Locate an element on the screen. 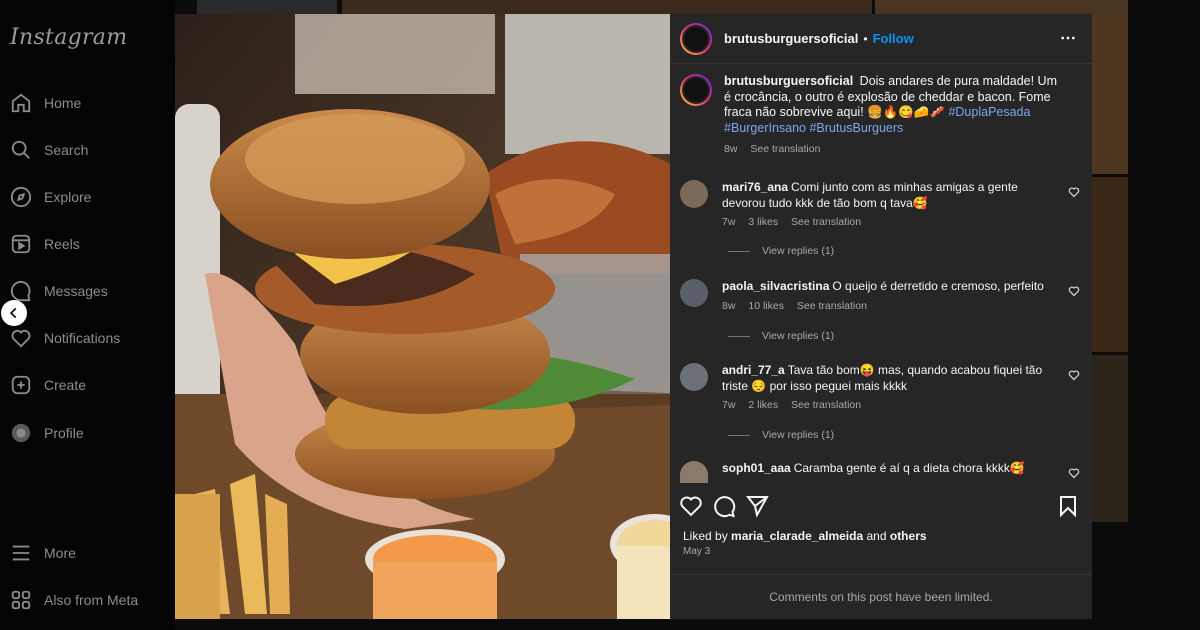 Image resolution: width=1200 pixels, height=630 pixels. home-icon is located at coordinates (21, 103).